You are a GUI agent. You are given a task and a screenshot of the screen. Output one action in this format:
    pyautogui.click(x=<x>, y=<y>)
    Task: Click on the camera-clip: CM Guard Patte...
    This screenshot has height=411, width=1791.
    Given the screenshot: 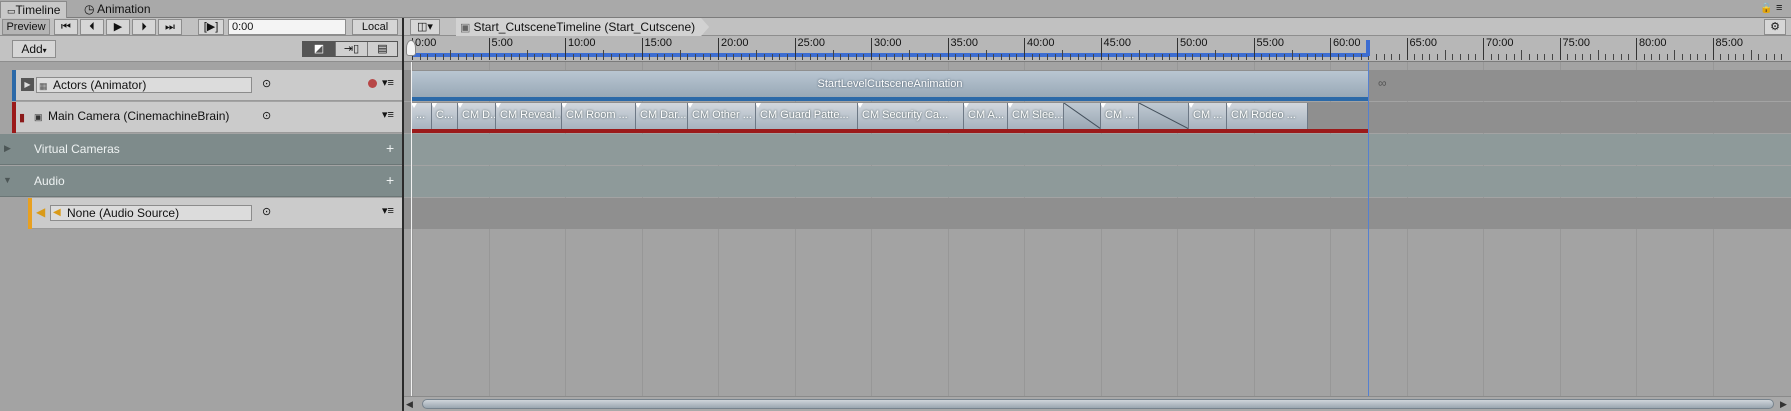 What is the action you would take?
    pyautogui.click(x=807, y=116)
    